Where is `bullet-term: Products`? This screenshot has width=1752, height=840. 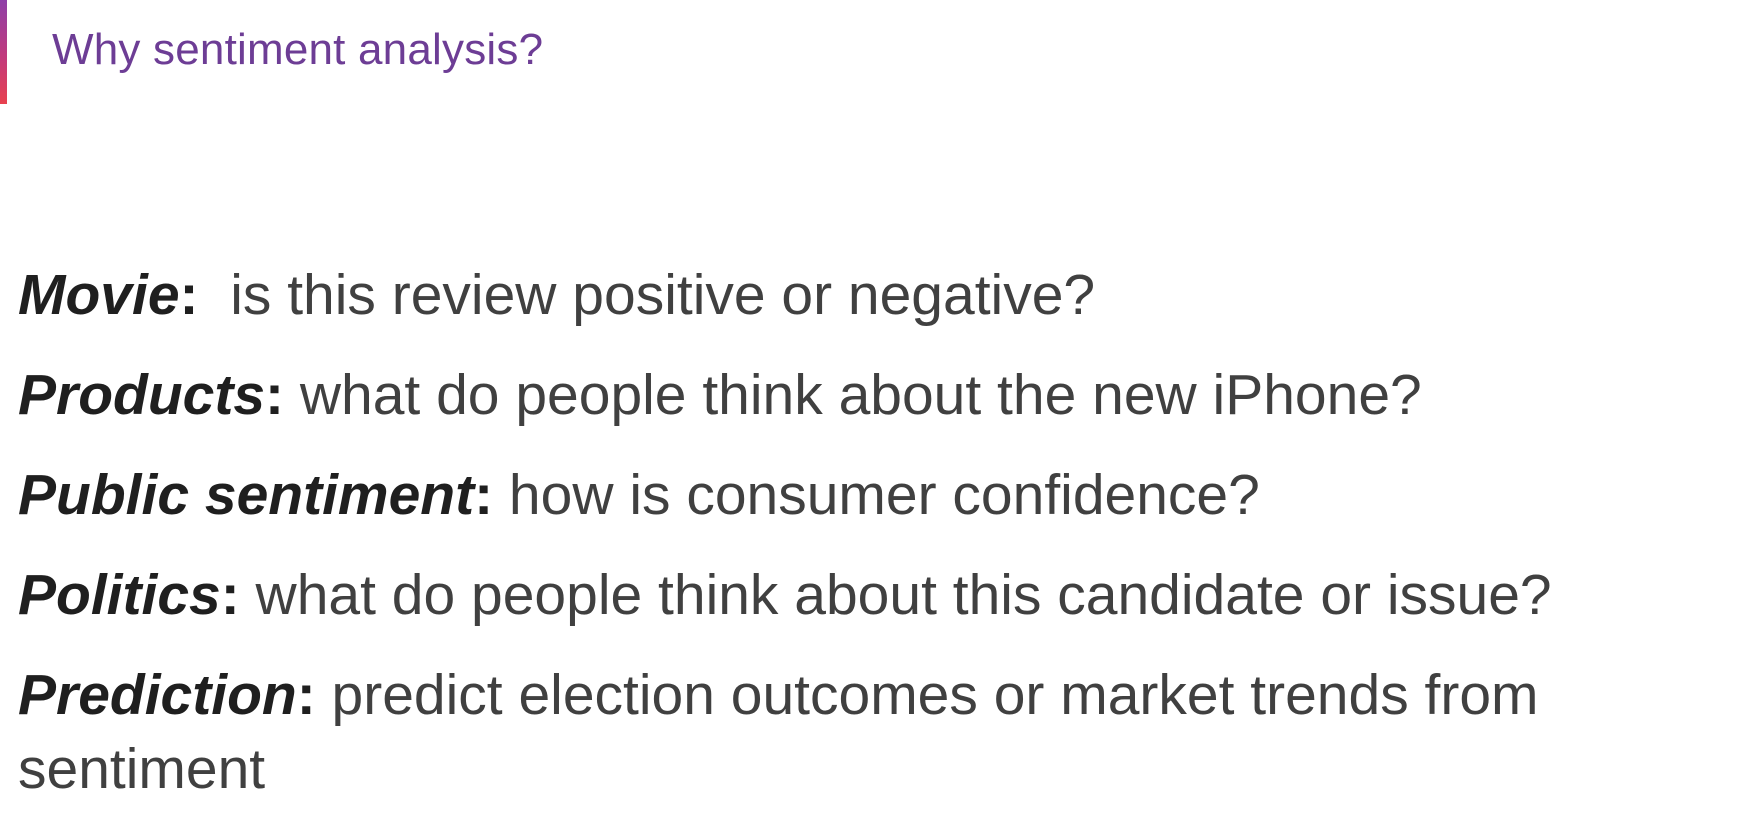 bullet-term: Products is located at coordinates (142, 395).